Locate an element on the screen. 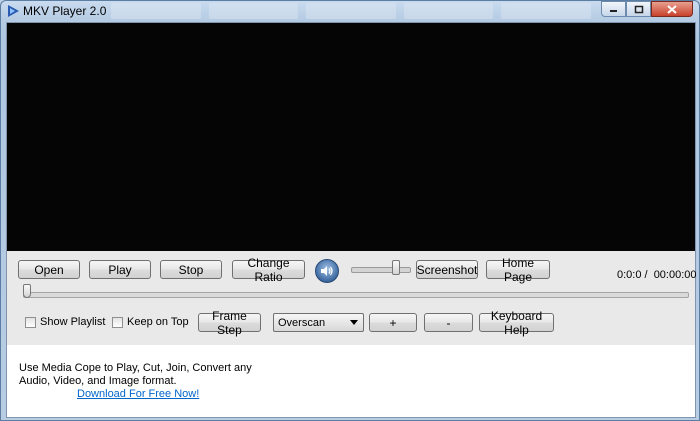  promo-line-2: Audio, Video, and Image format. is located at coordinates (98, 381).